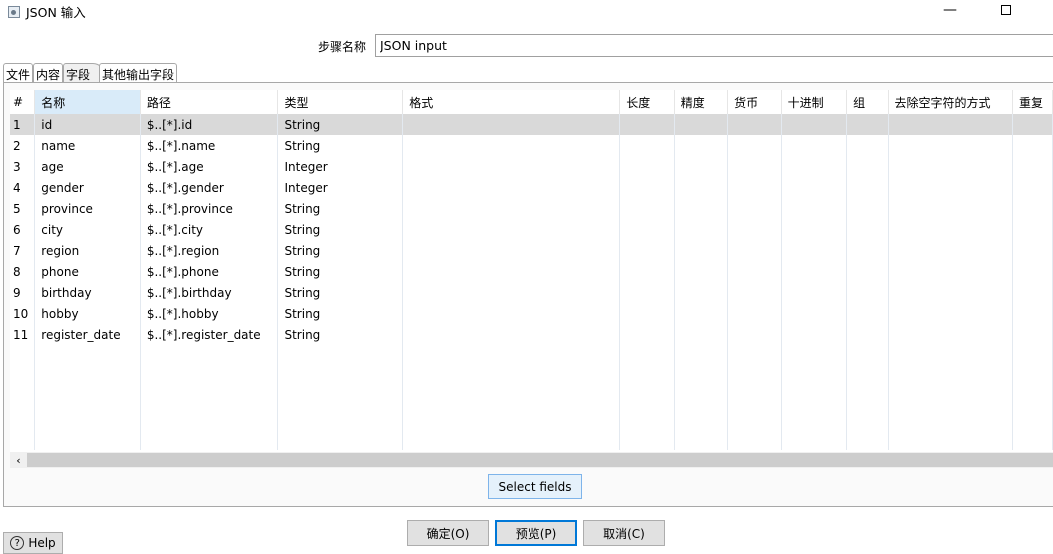 The height and width of the screenshot is (554, 1053). I want to click on table-cell: 9, so click(23, 292).